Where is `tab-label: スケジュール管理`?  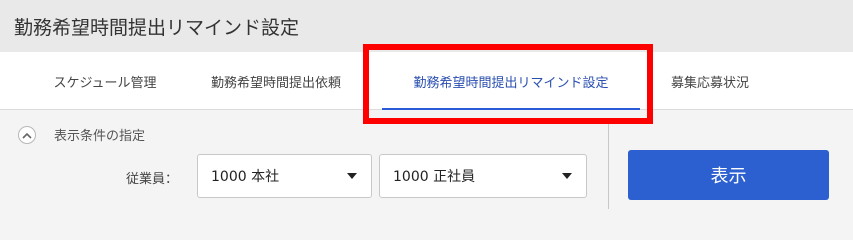
tab-label: スケジュール管理 is located at coordinates (105, 83).